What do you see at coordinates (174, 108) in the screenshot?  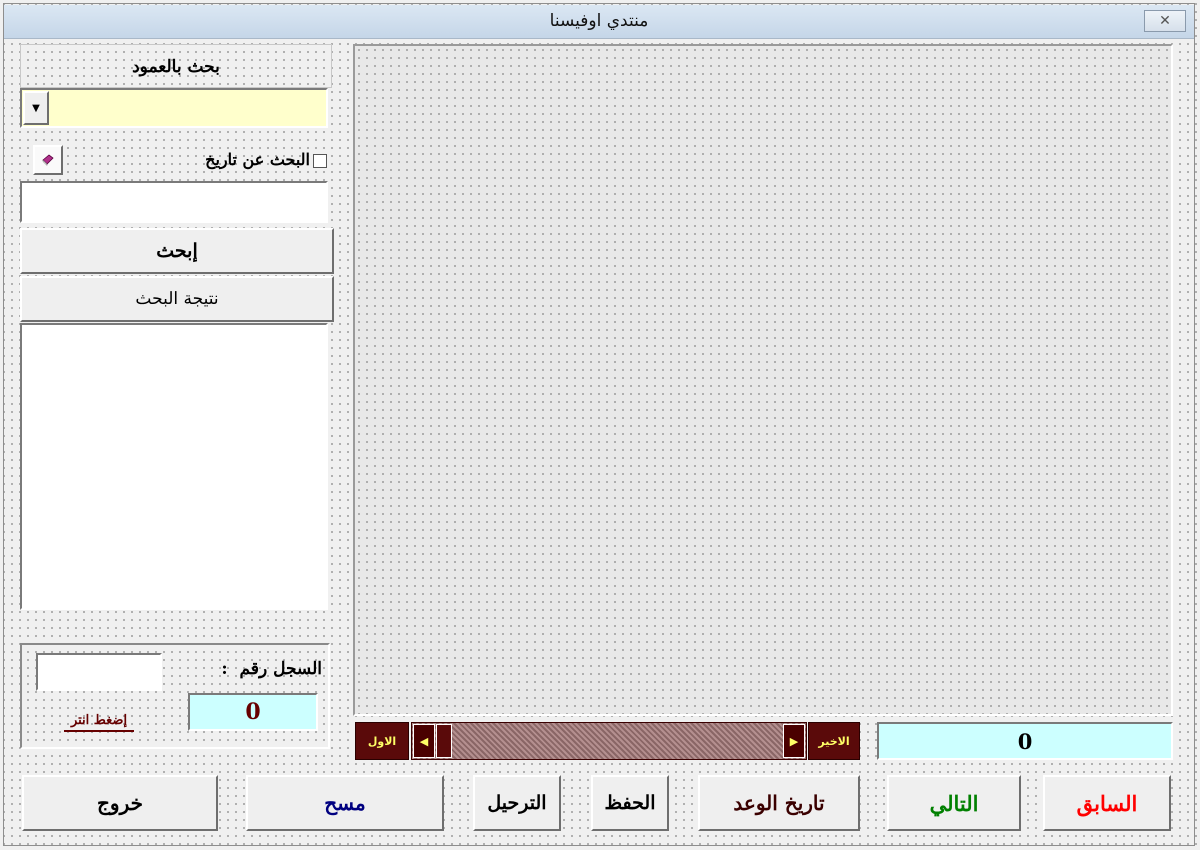 I see `column-search-combobox: ▼` at bounding box center [174, 108].